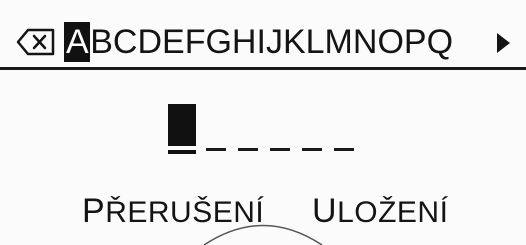 The width and height of the screenshot is (526, 245). Describe the element at coordinates (315, 42) in the screenshot. I see `character-option: L` at that location.